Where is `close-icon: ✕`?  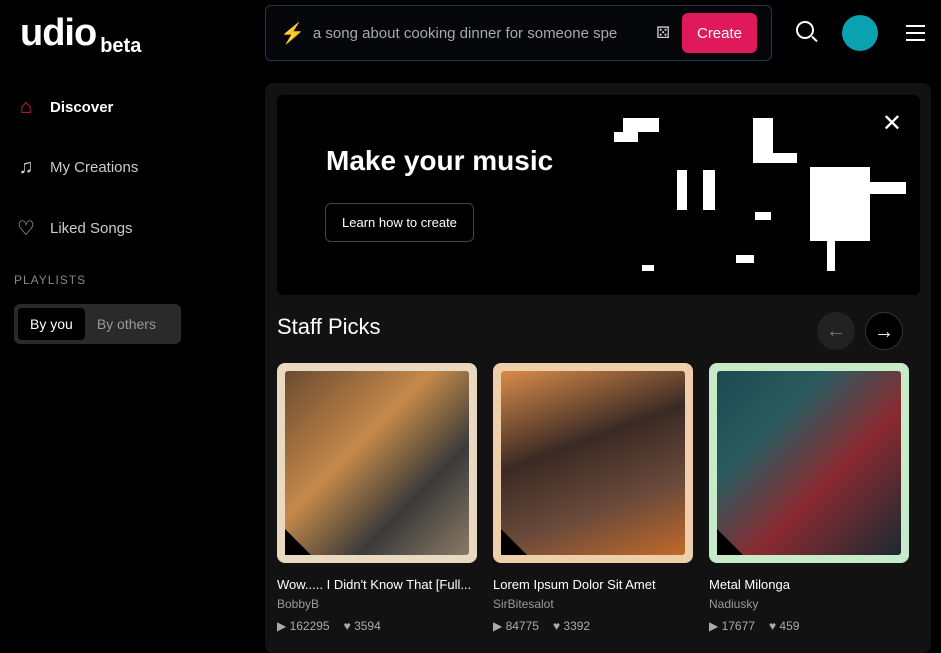
close-icon: ✕ is located at coordinates (892, 123).